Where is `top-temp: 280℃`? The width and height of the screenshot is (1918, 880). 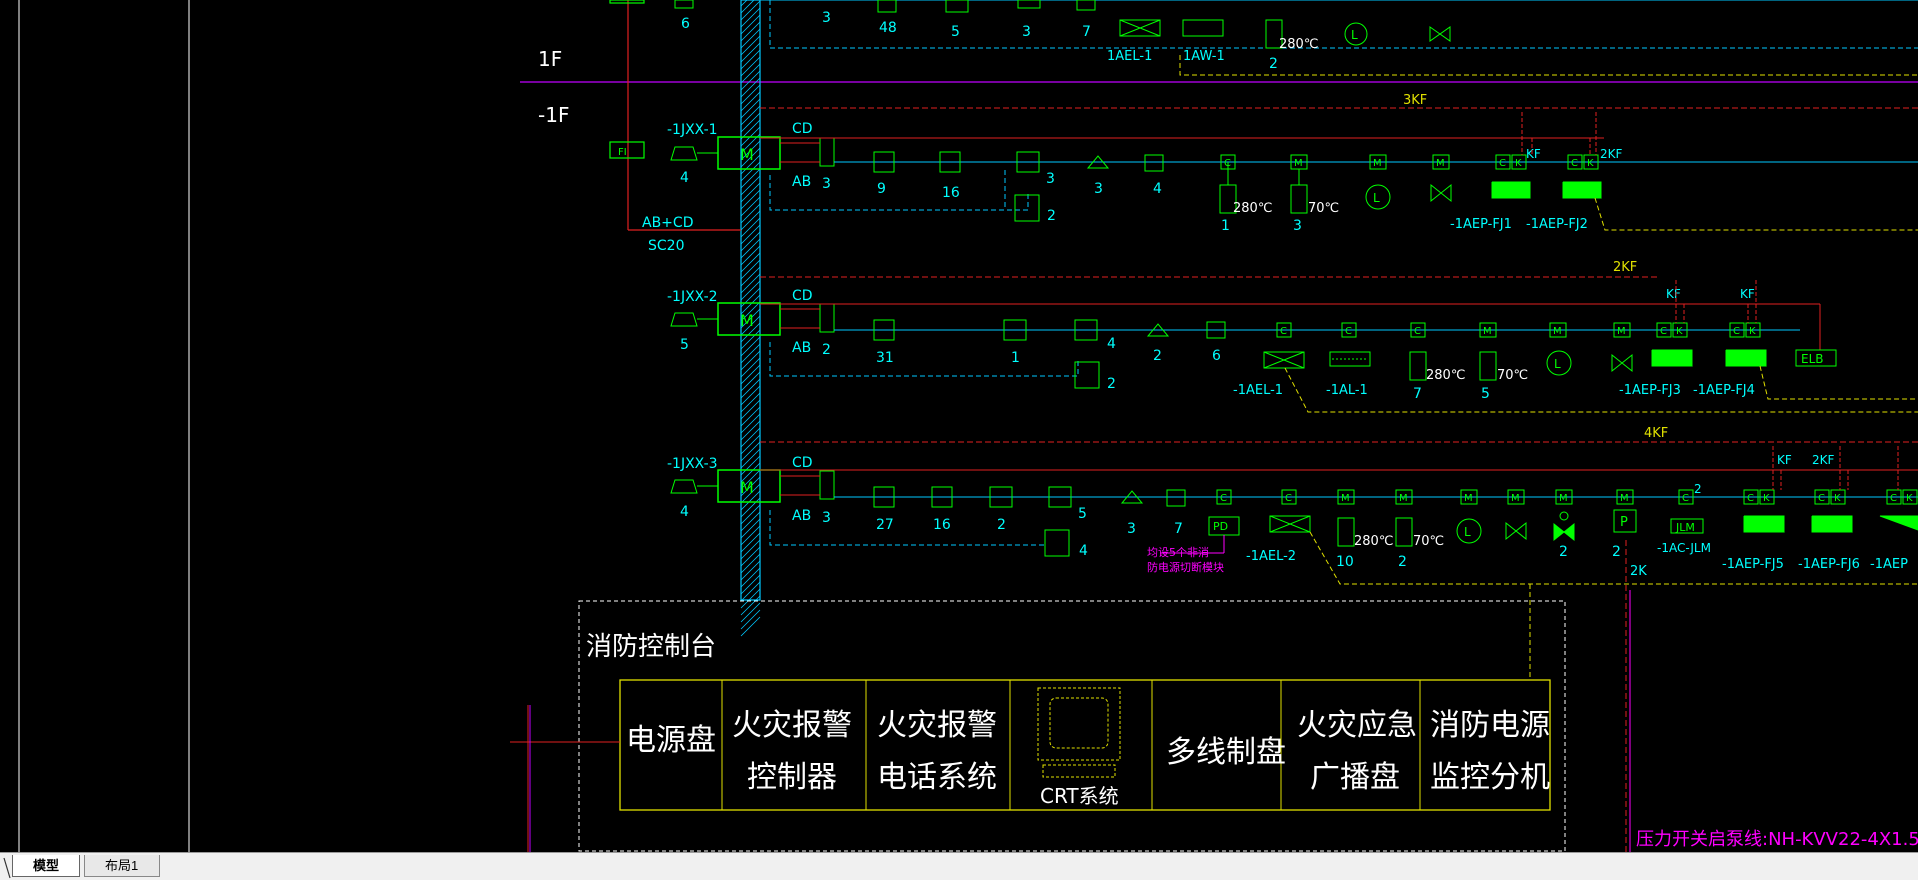
top-temp: 280℃ is located at coordinates (1298, 44).